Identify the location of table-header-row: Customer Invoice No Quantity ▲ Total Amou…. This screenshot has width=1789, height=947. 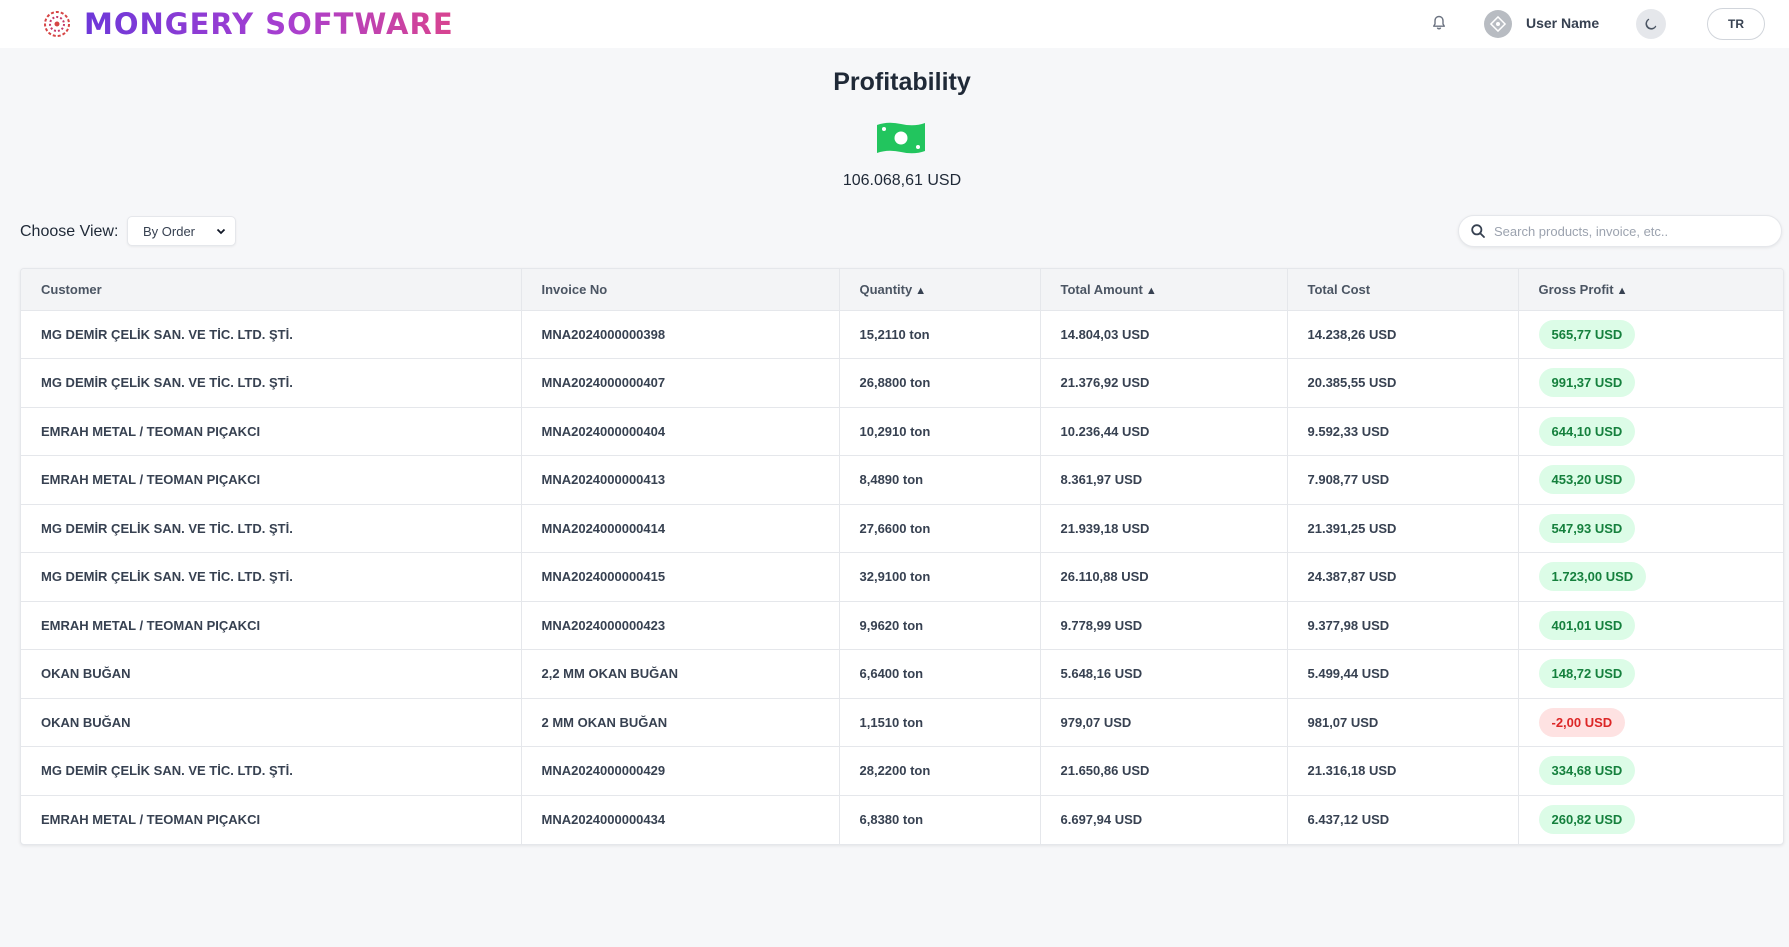
(902, 290).